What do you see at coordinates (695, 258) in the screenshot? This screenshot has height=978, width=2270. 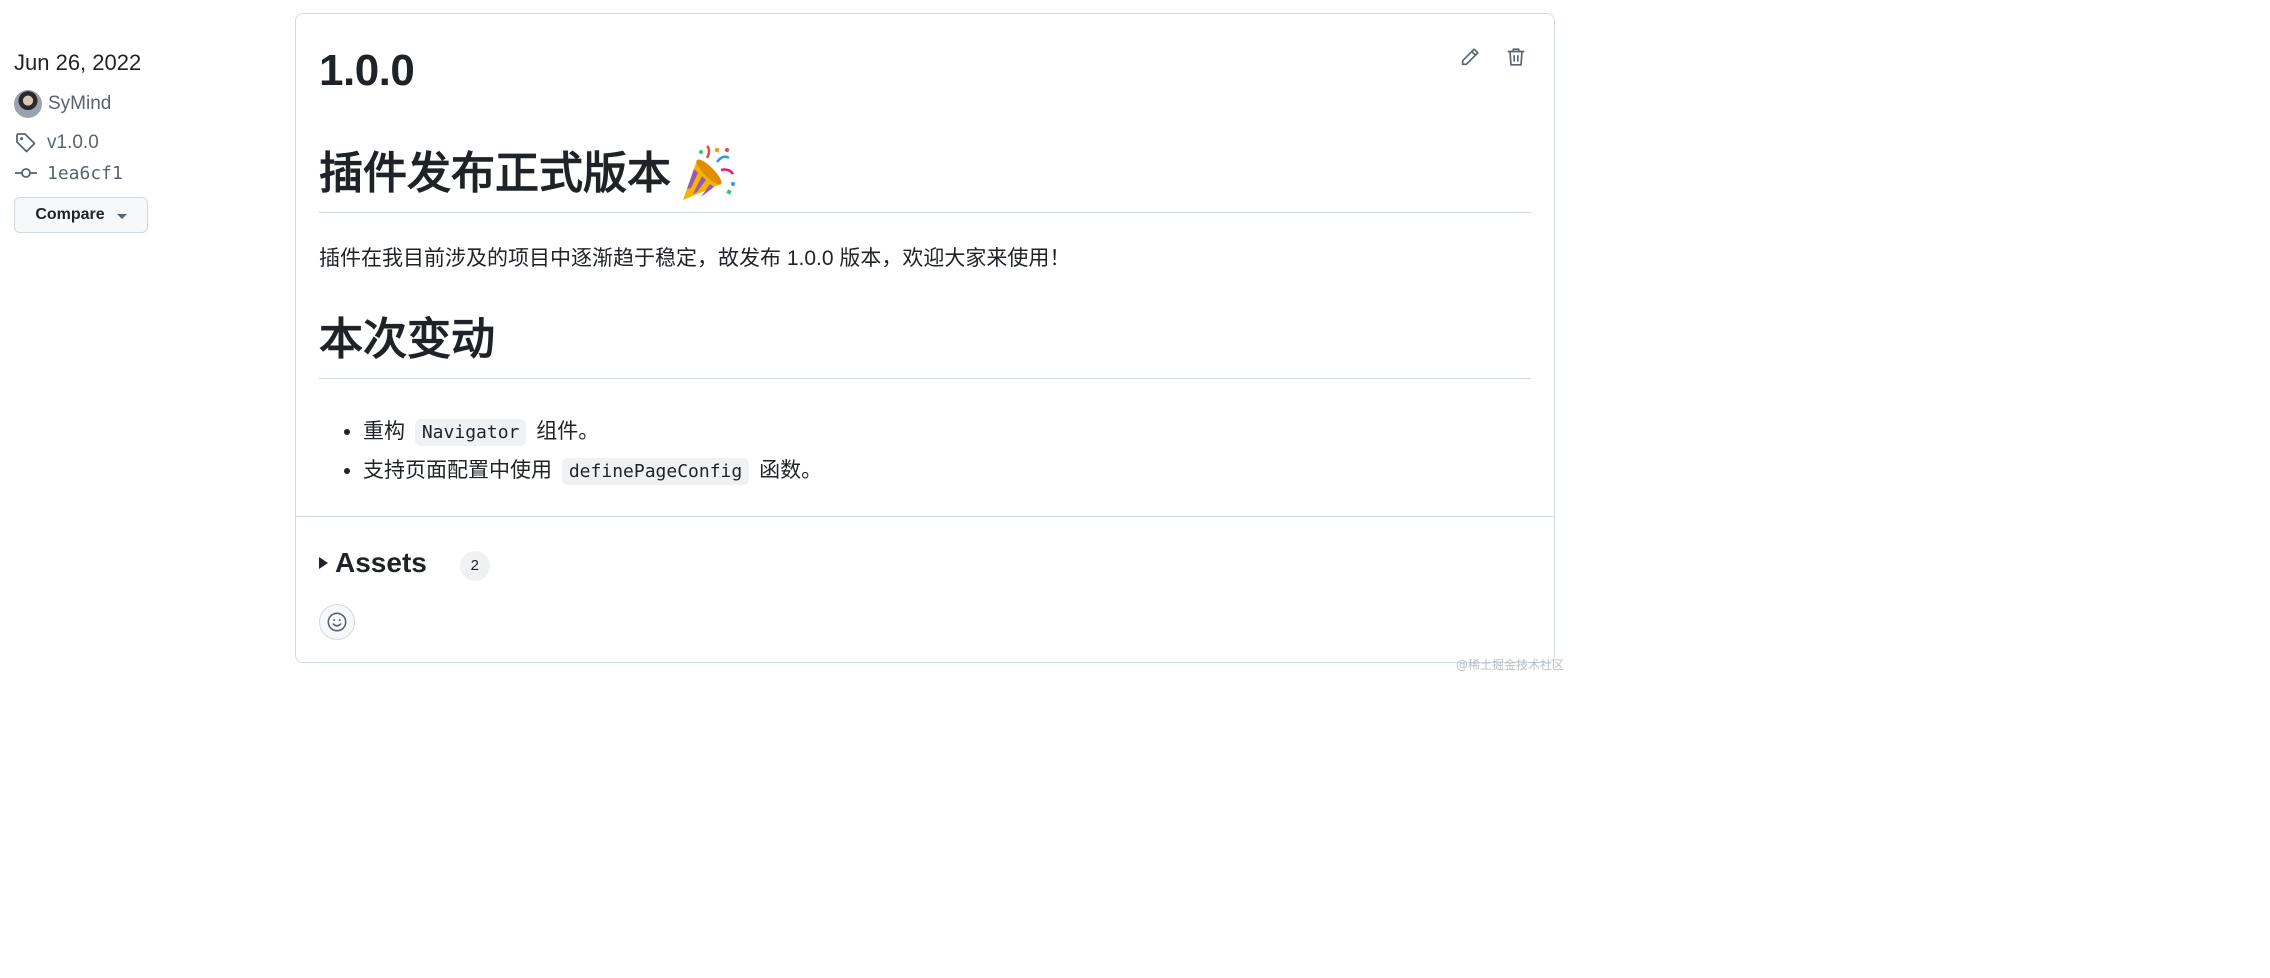 I see `release-intro: 插件在我目前涉及的项目中逐渐趋于稳定，故发布 1.0.0 版本，欢迎大家来使用！` at bounding box center [695, 258].